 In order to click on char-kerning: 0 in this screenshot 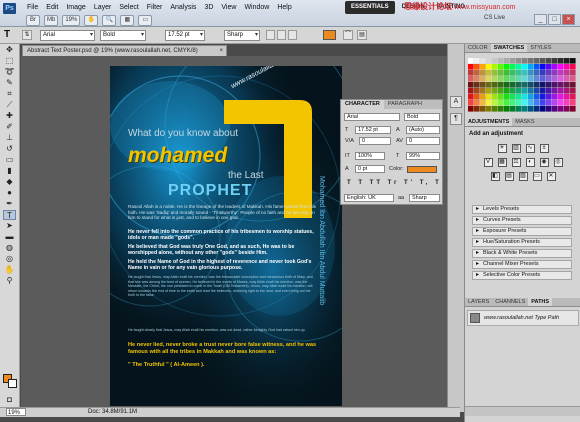, I will do `click(375, 141)`.